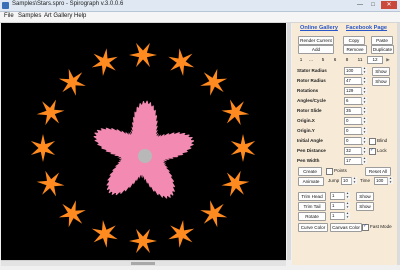 The width and height of the screenshot is (400, 270). Describe the element at coordinates (354, 180) in the screenshot. I see `jump-spinner: ▴ ▾` at that location.